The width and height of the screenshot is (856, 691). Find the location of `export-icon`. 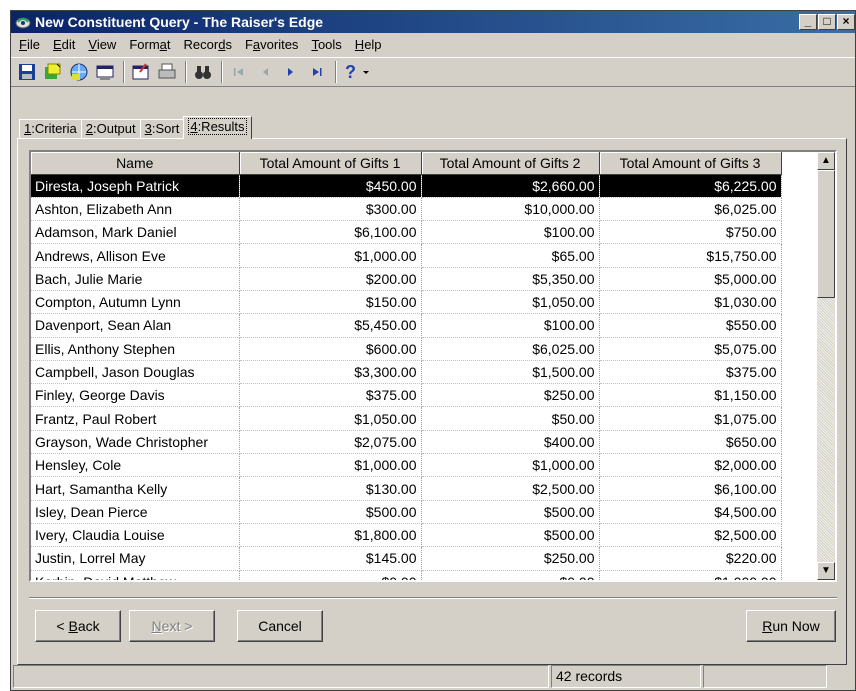

export-icon is located at coordinates (105, 72).